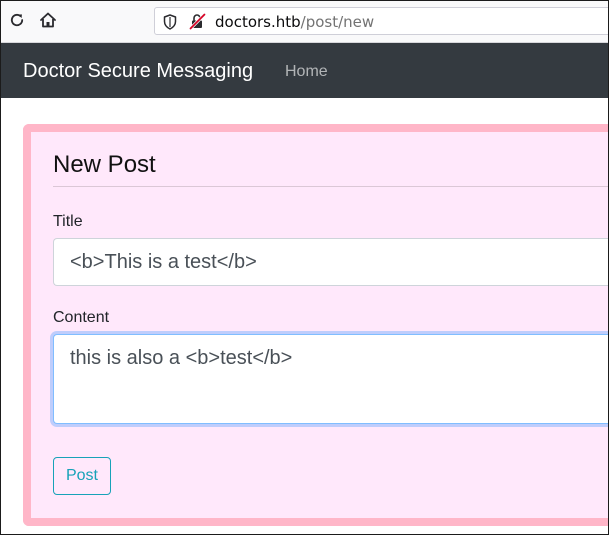 The image size is (609, 535). I want to click on address-bar: doctors.htb/post/new, so click(381, 21).